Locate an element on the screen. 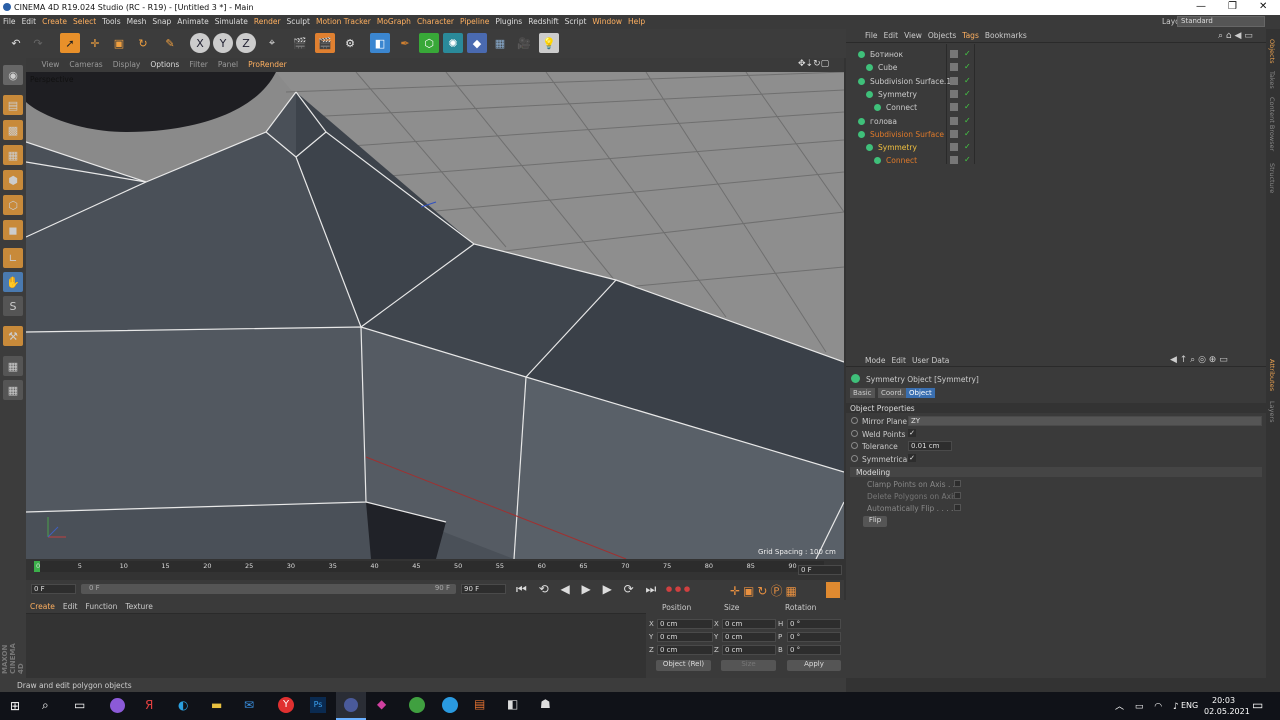 Image resolution: width=1280 pixels, height=720 pixels. menu-plugins: Plugins is located at coordinates (508, 20).